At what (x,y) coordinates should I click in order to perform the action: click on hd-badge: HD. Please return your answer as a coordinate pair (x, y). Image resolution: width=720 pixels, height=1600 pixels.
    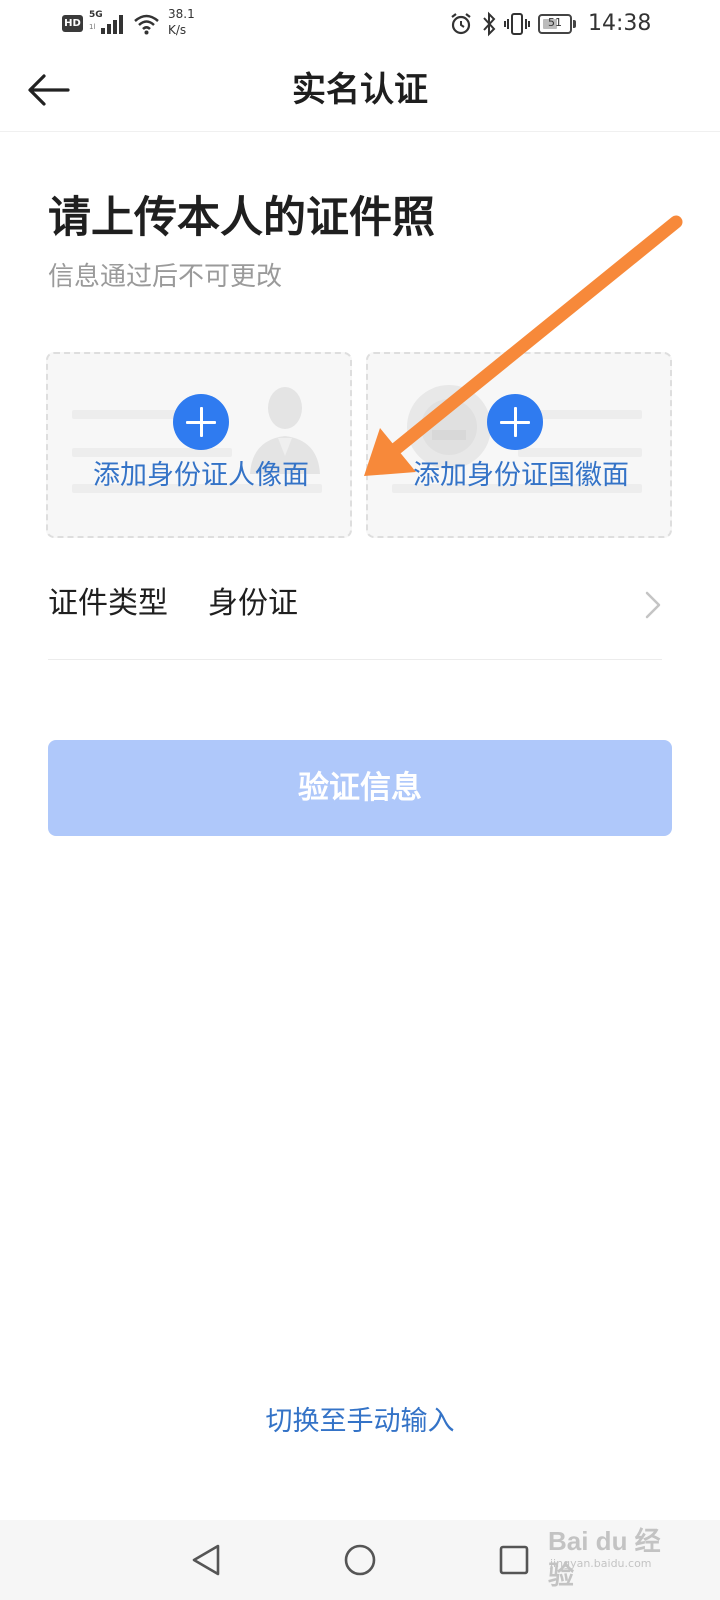
    Looking at the image, I should click on (72, 23).